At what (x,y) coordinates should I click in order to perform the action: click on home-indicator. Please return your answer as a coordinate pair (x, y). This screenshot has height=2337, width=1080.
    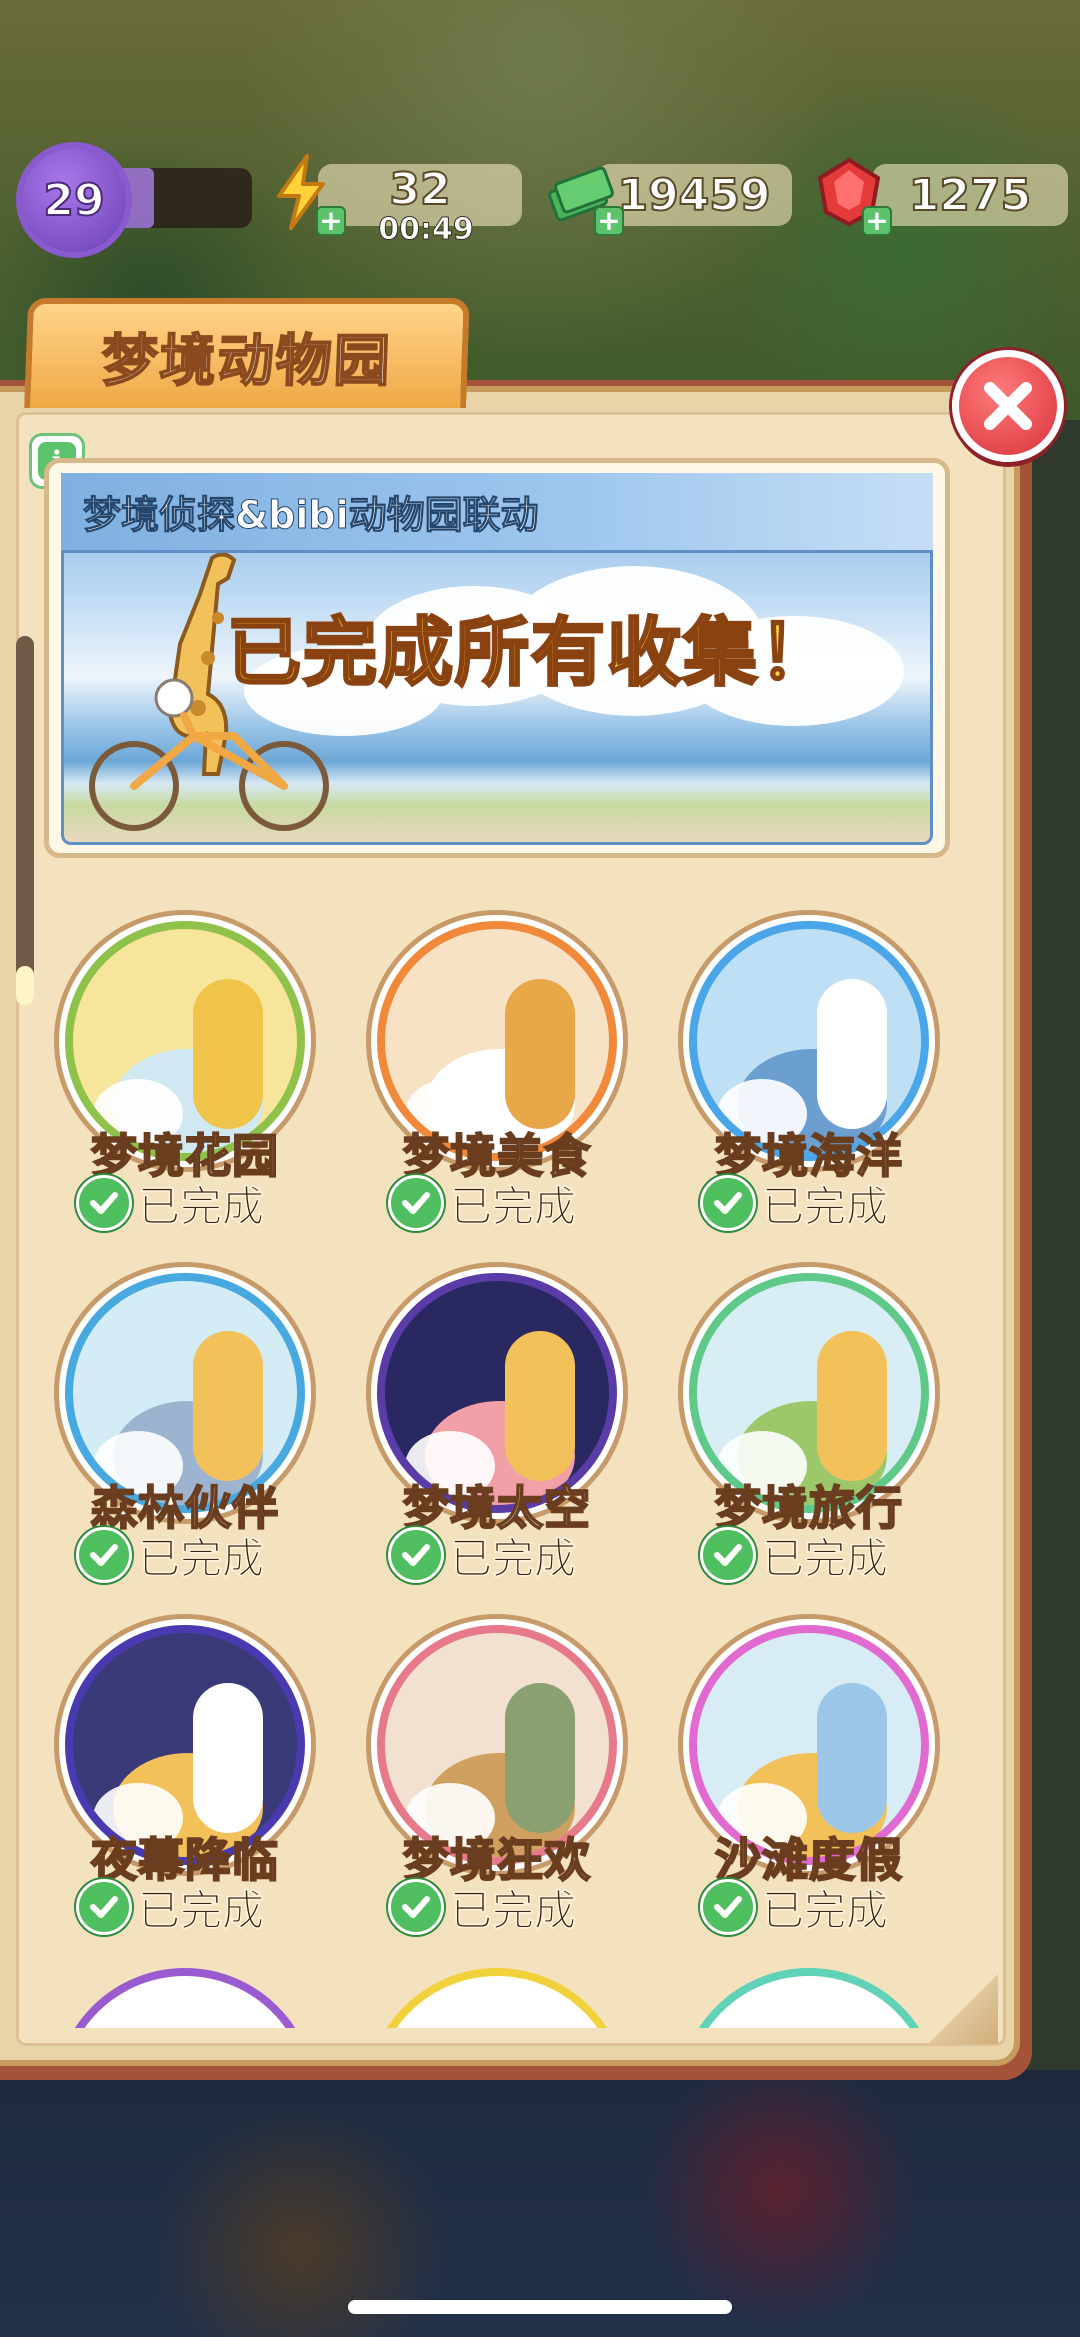
    Looking at the image, I should click on (540, 2307).